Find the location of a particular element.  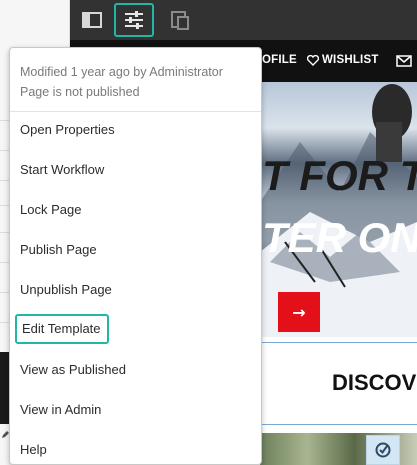

emulator-button is located at coordinates (180, 20).